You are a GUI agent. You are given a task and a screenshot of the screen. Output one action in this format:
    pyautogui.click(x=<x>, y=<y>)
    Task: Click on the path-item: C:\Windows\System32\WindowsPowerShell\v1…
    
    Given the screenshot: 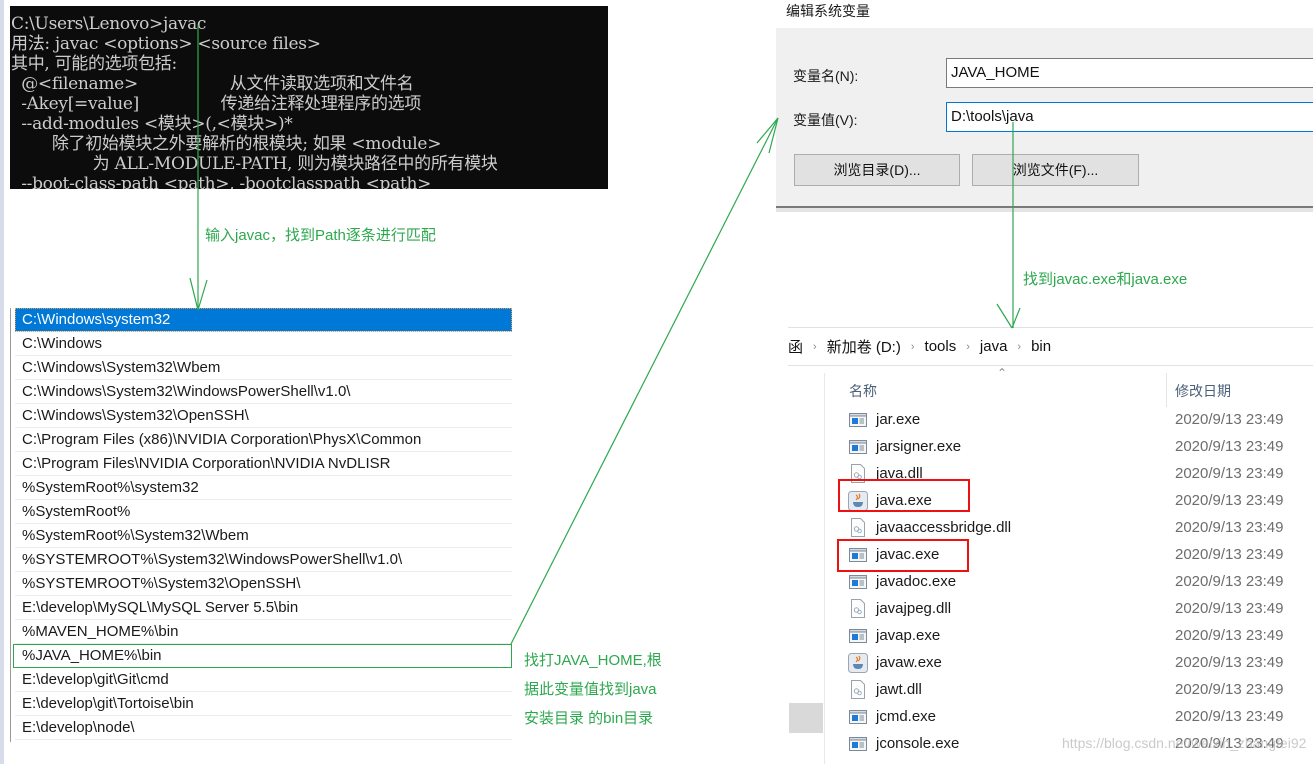 What is the action you would take?
    pyautogui.click(x=263, y=392)
    